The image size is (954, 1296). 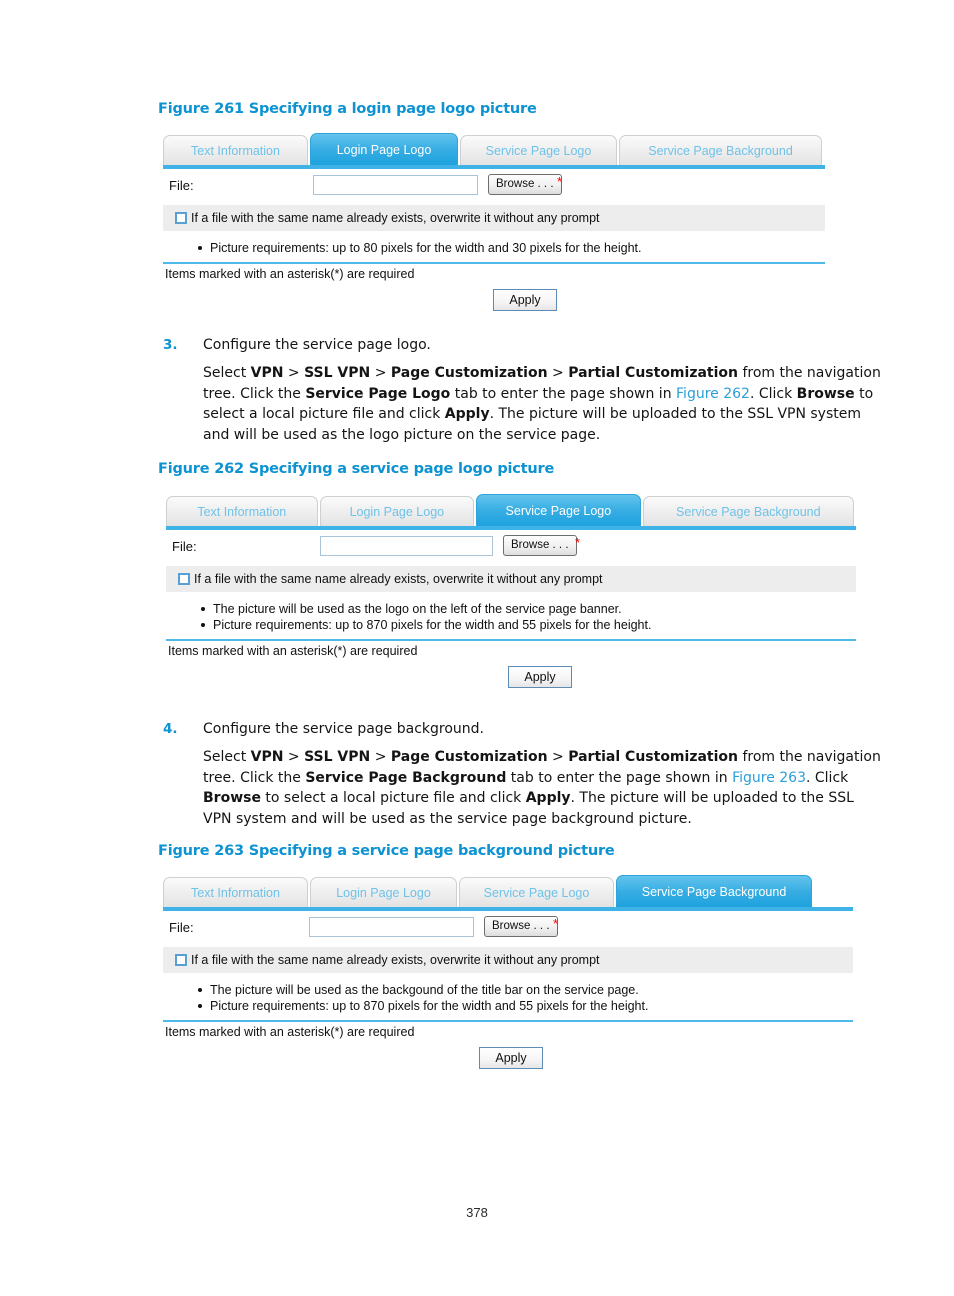 I want to click on step-3-number: 3., so click(x=170, y=345).